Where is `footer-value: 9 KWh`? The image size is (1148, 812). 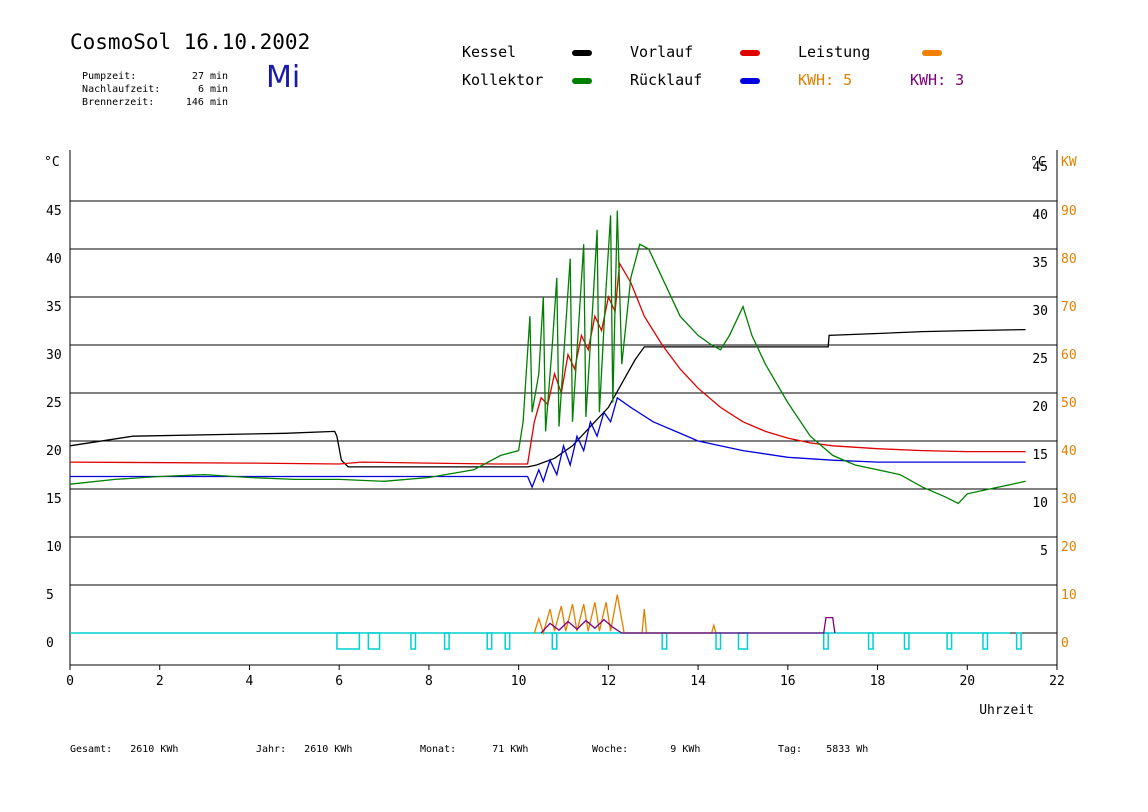 footer-value: 9 KWh is located at coordinates (685, 749).